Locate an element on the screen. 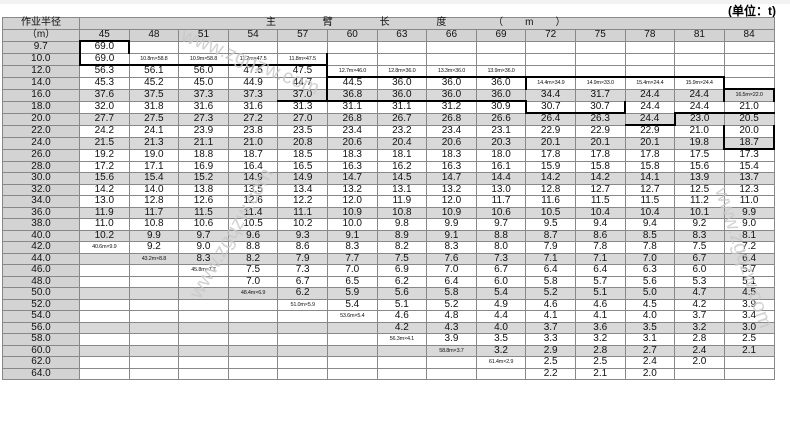 The height and width of the screenshot is (426, 790). capacity-cell: 13.7 is located at coordinates (749, 178).